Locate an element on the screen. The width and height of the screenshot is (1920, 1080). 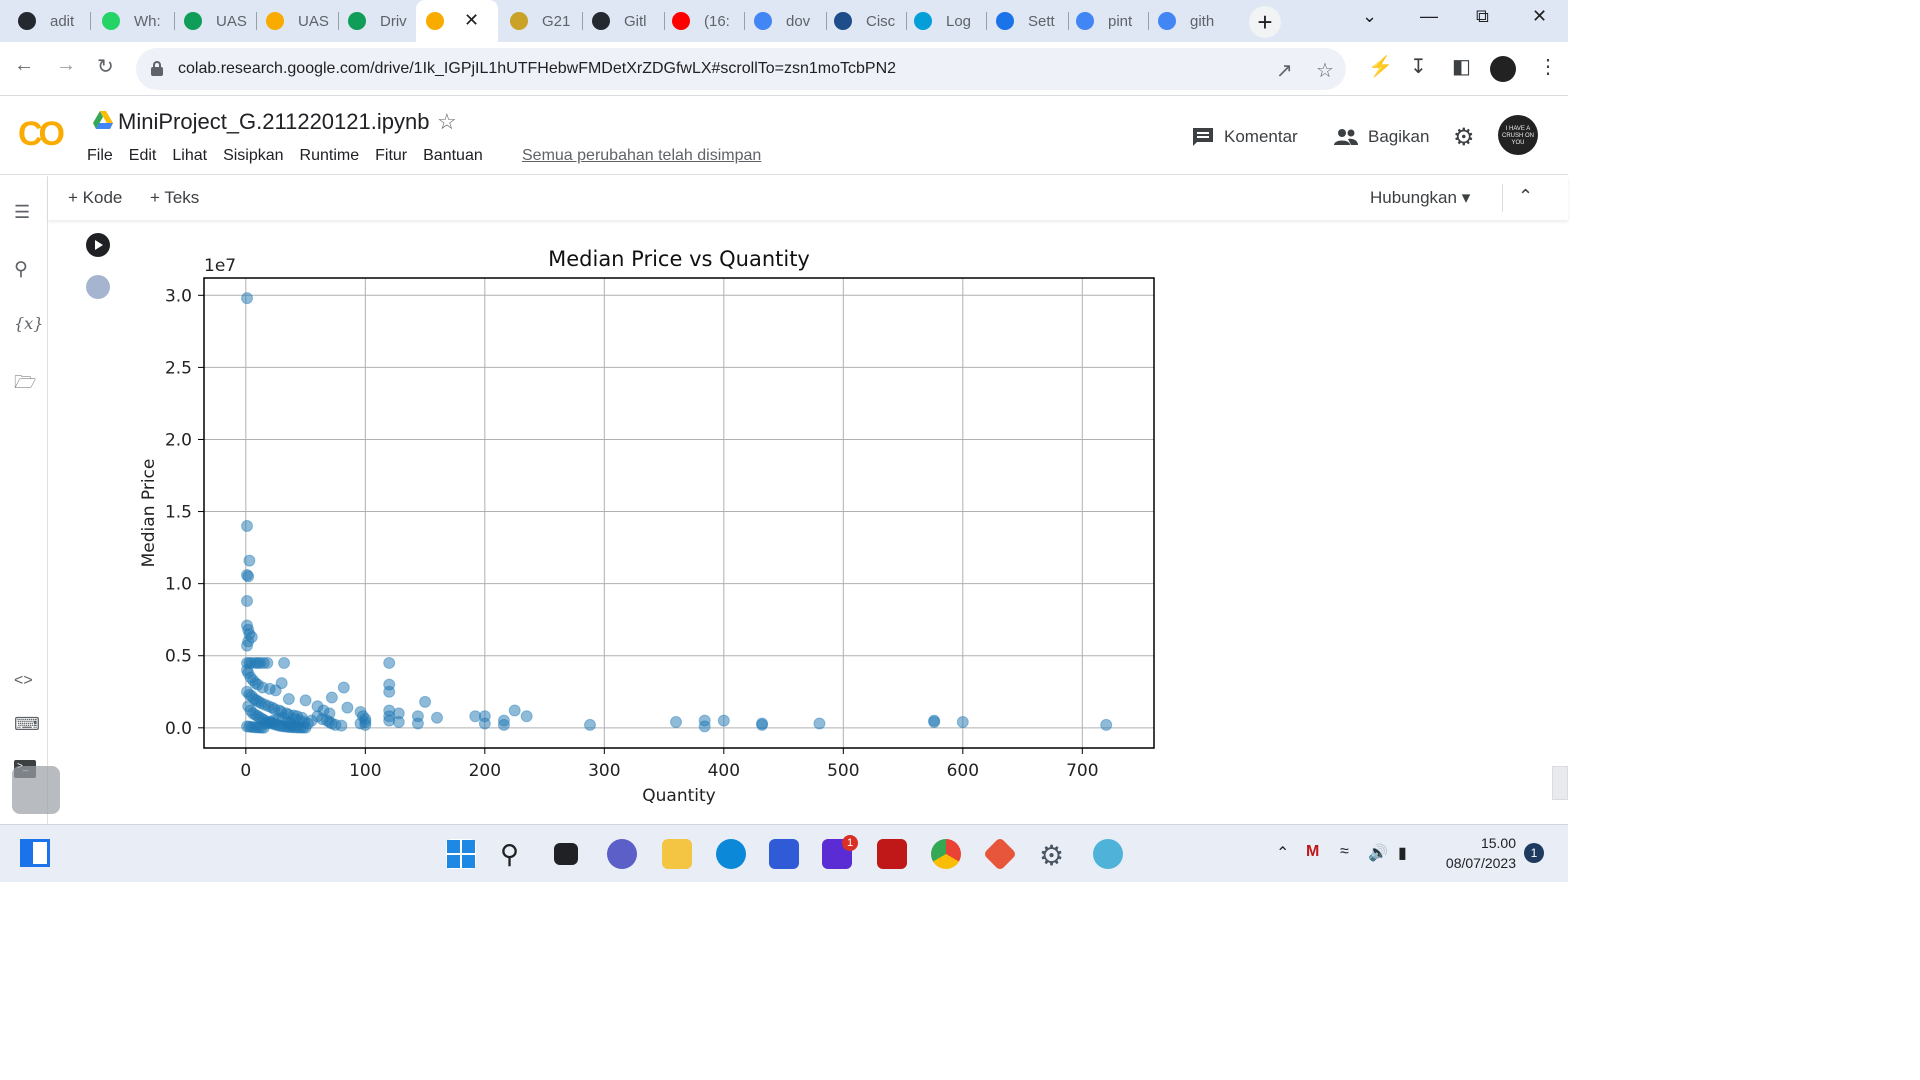
settings-gear-icon: ⚙ is located at coordinates (1464, 137).